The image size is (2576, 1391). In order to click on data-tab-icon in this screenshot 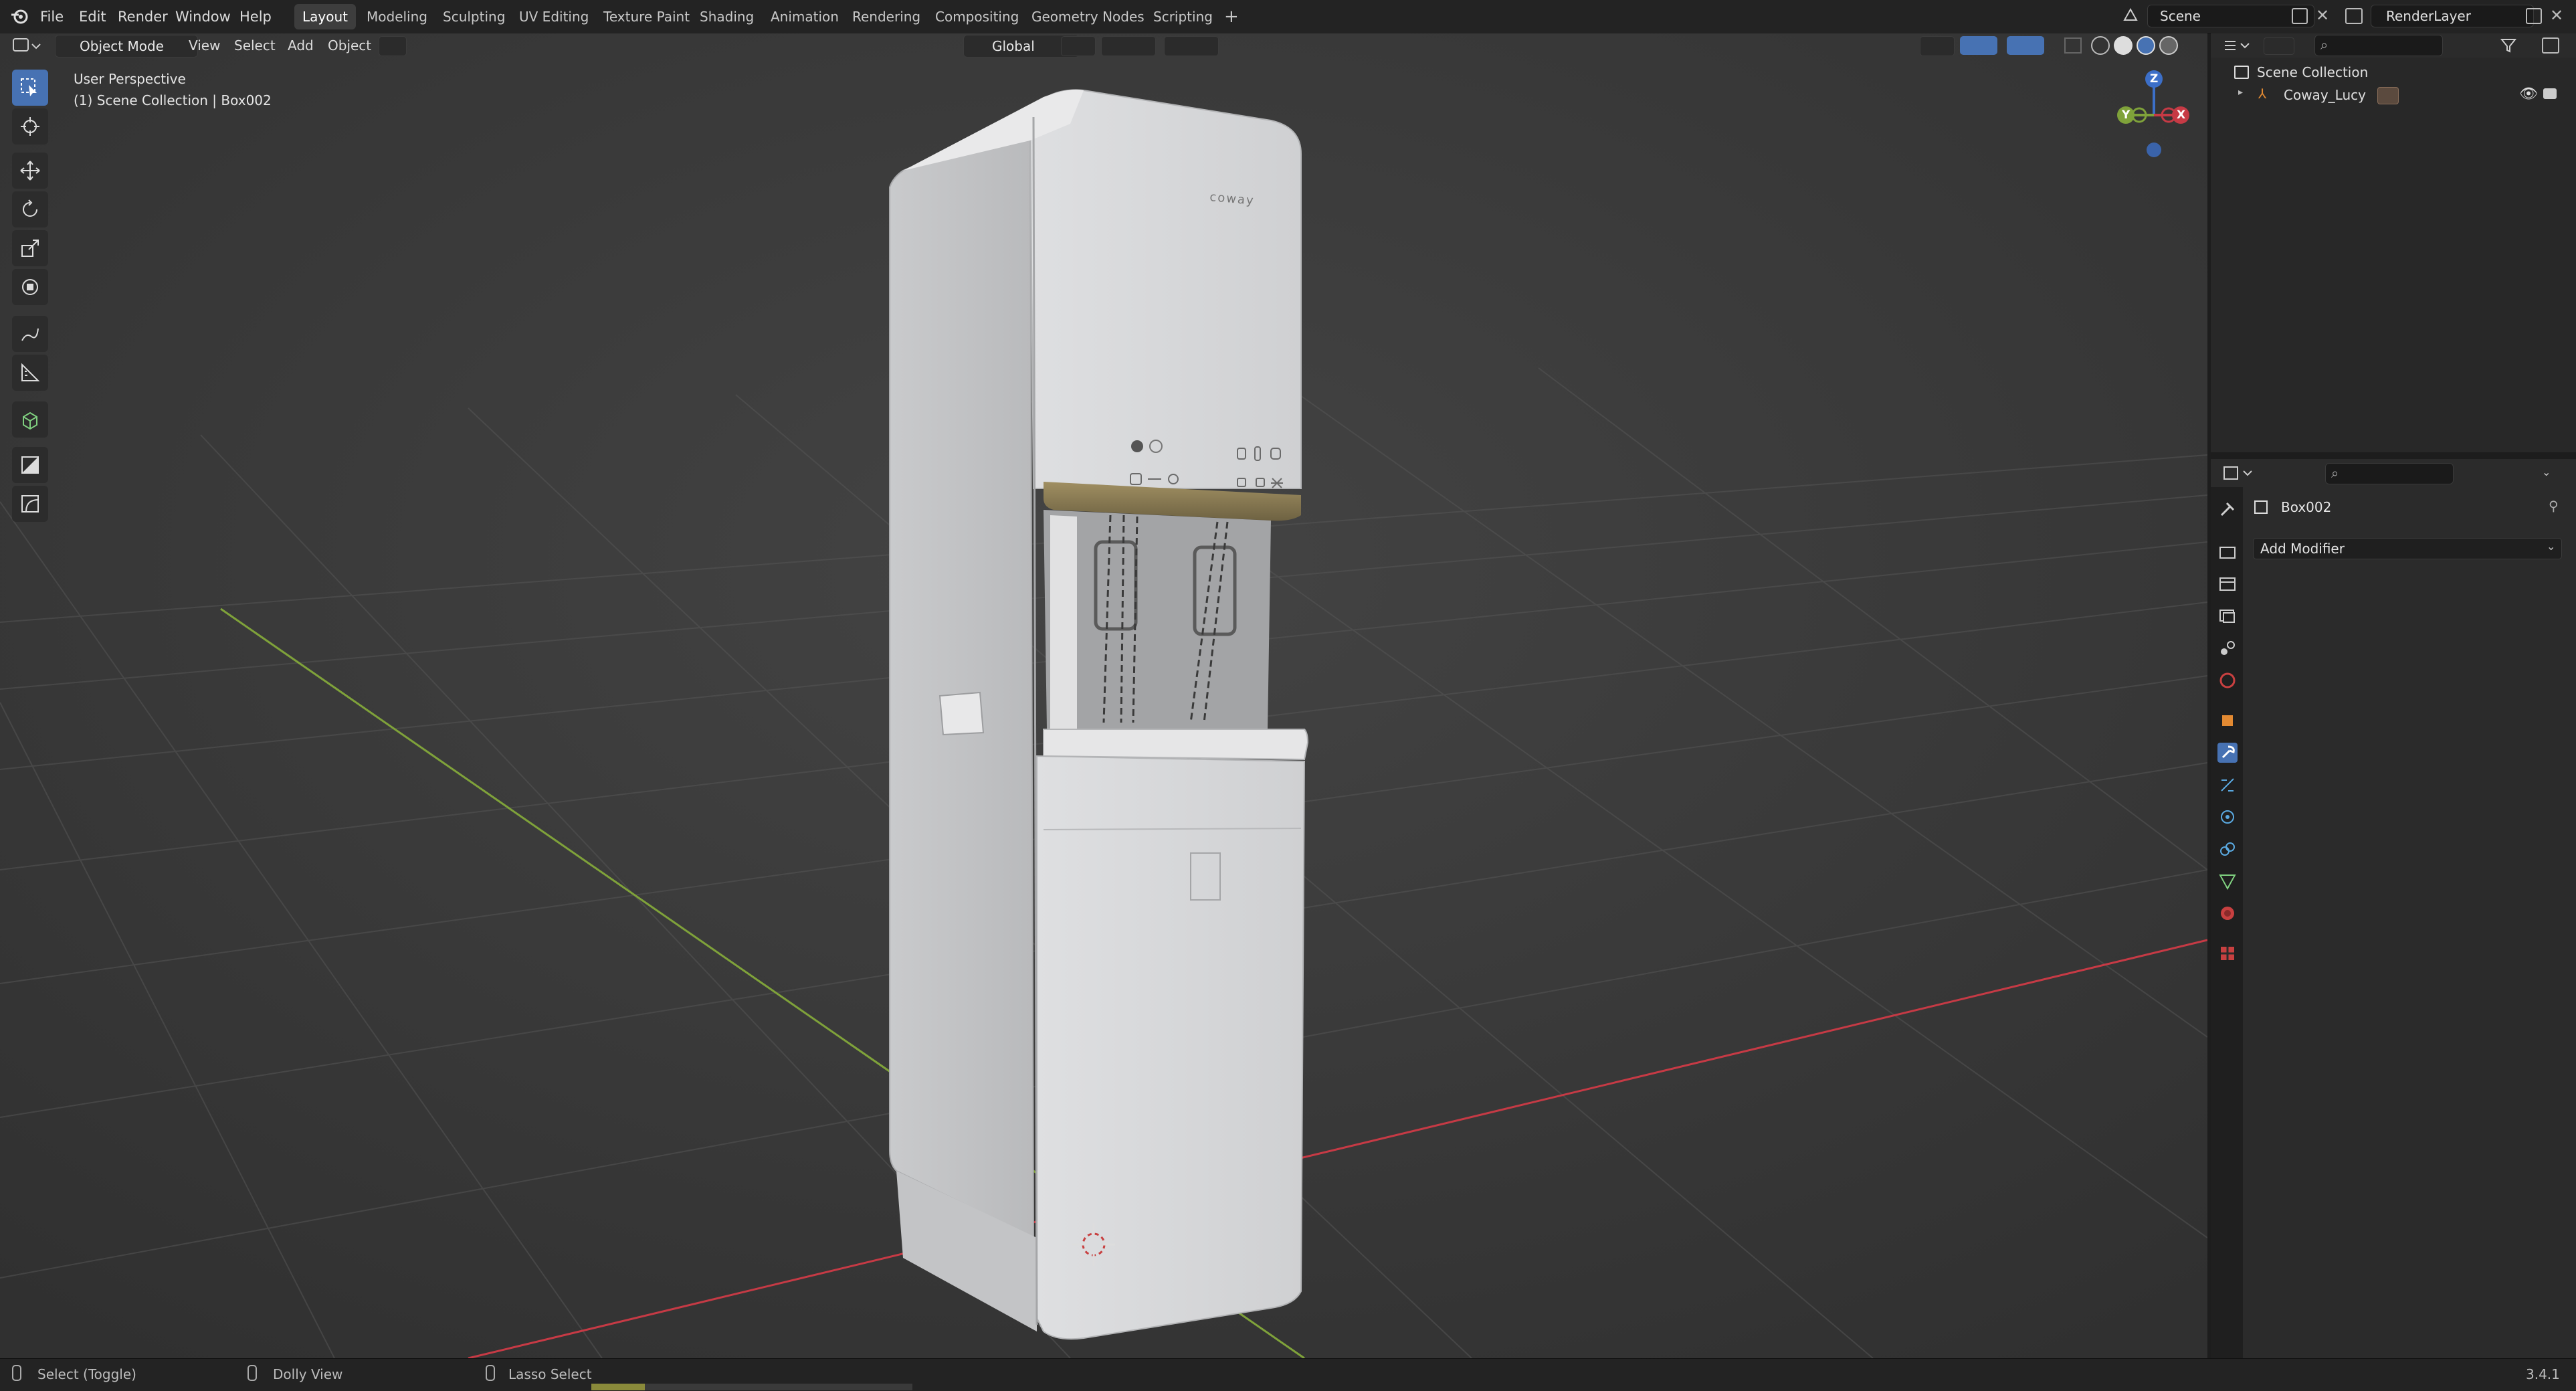, I will do `click(2227, 881)`.